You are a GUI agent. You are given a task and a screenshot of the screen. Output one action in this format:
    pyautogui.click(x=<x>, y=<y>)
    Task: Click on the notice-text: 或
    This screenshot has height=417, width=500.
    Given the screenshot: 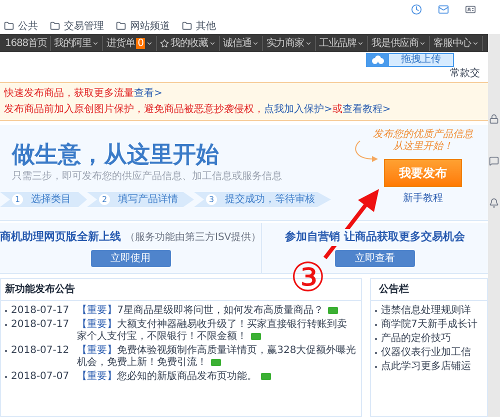 What is the action you would take?
    pyautogui.click(x=337, y=109)
    